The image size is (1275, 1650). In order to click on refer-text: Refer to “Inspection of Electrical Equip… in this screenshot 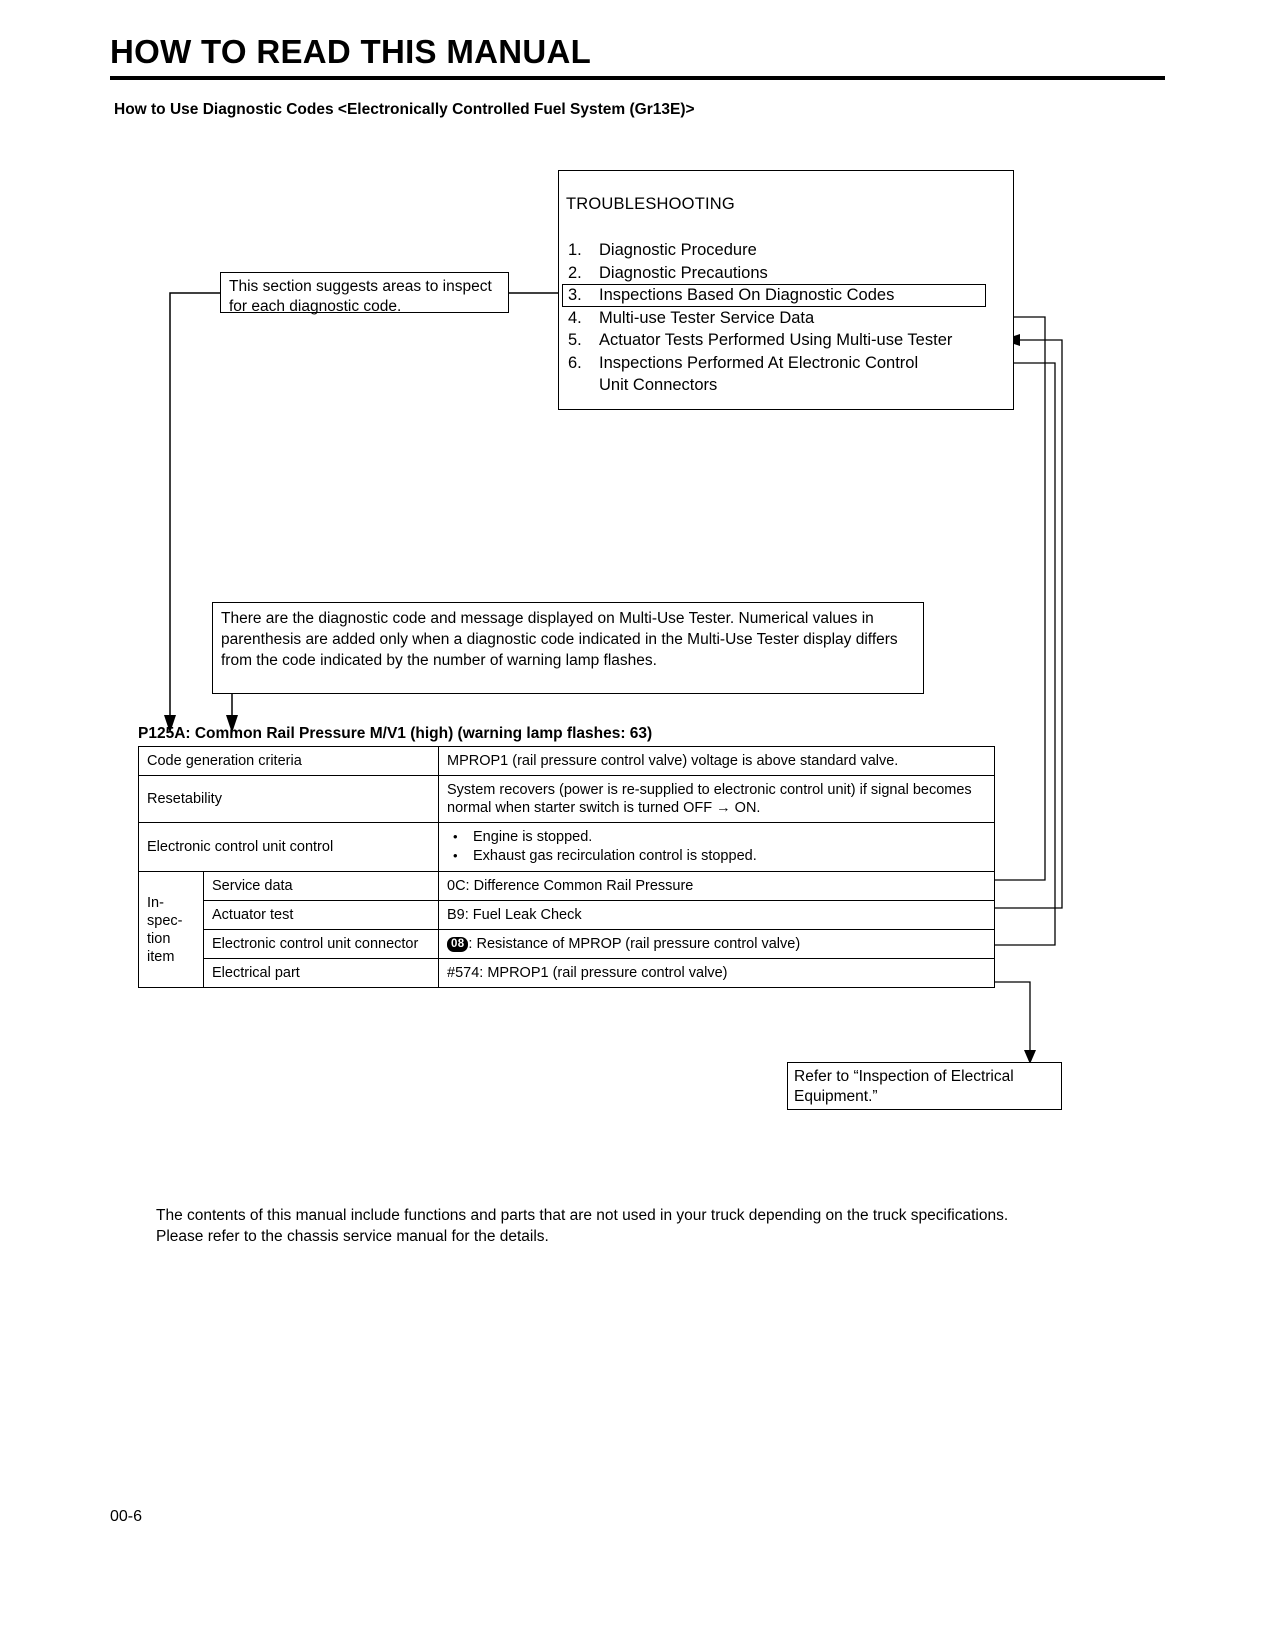, I will do `click(904, 1086)`.